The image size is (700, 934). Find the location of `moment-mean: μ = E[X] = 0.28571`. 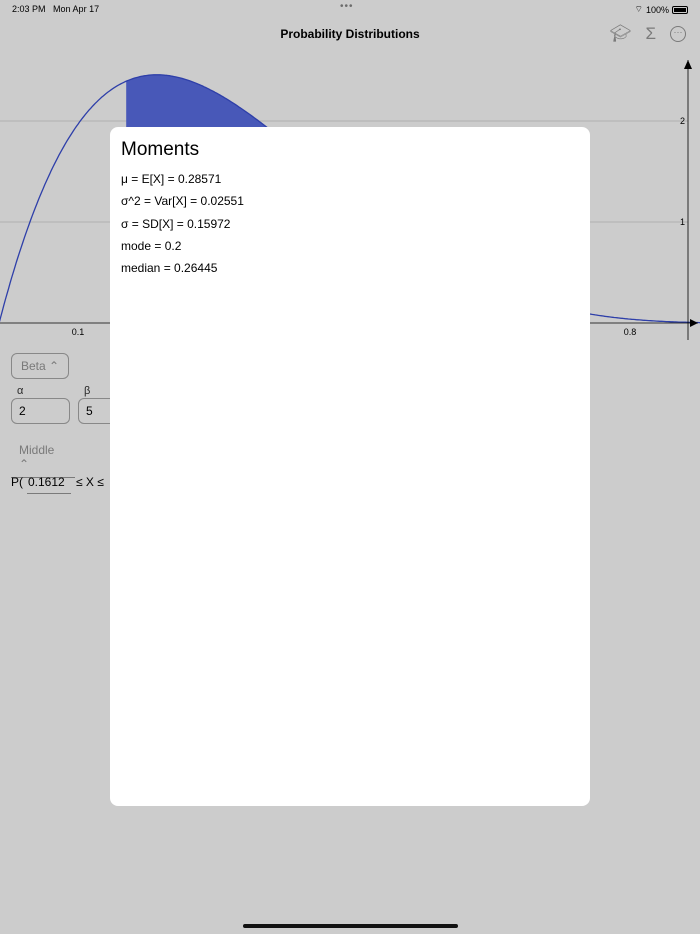

moment-mean: μ = E[X] = 0.28571 is located at coordinates (171, 179).